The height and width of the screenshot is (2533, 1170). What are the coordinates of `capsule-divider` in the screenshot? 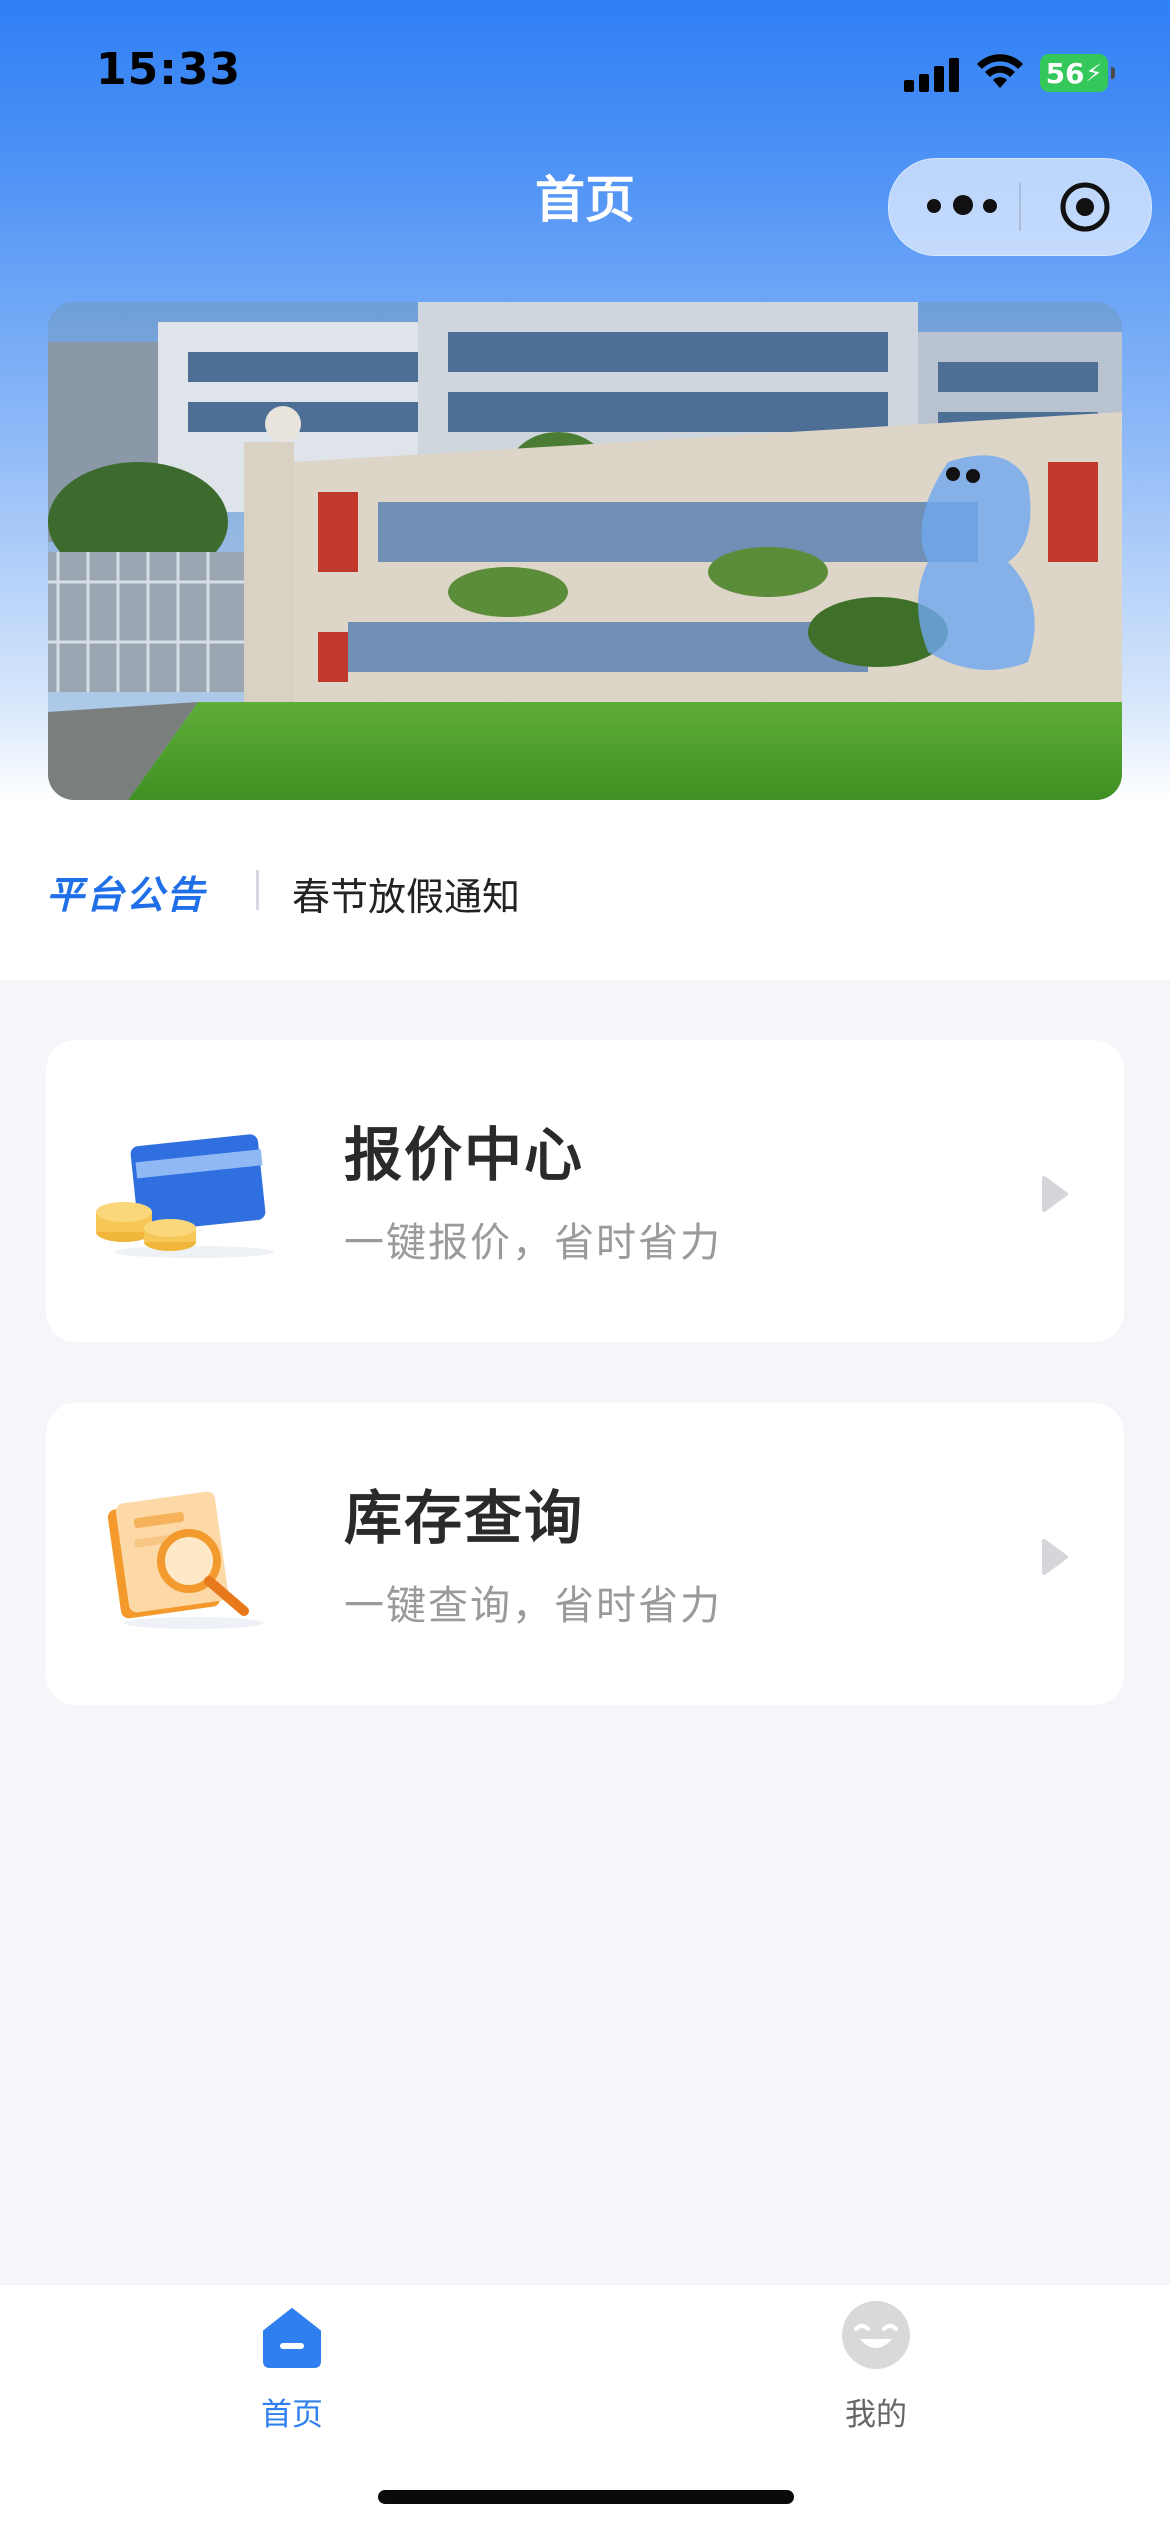 It's located at (1020, 207).